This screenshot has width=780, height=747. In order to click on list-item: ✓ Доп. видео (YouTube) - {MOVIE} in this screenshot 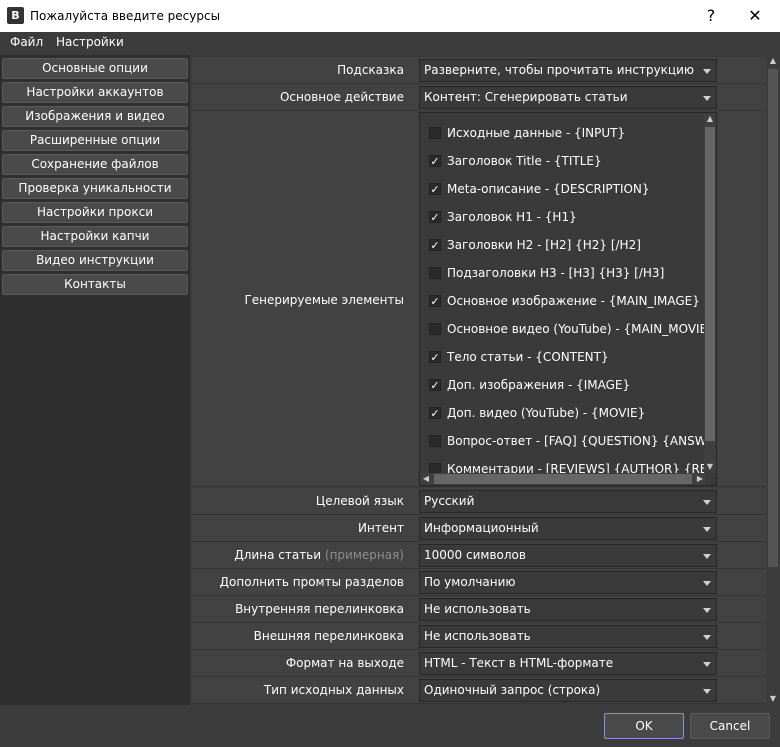, I will do `click(568, 413)`.